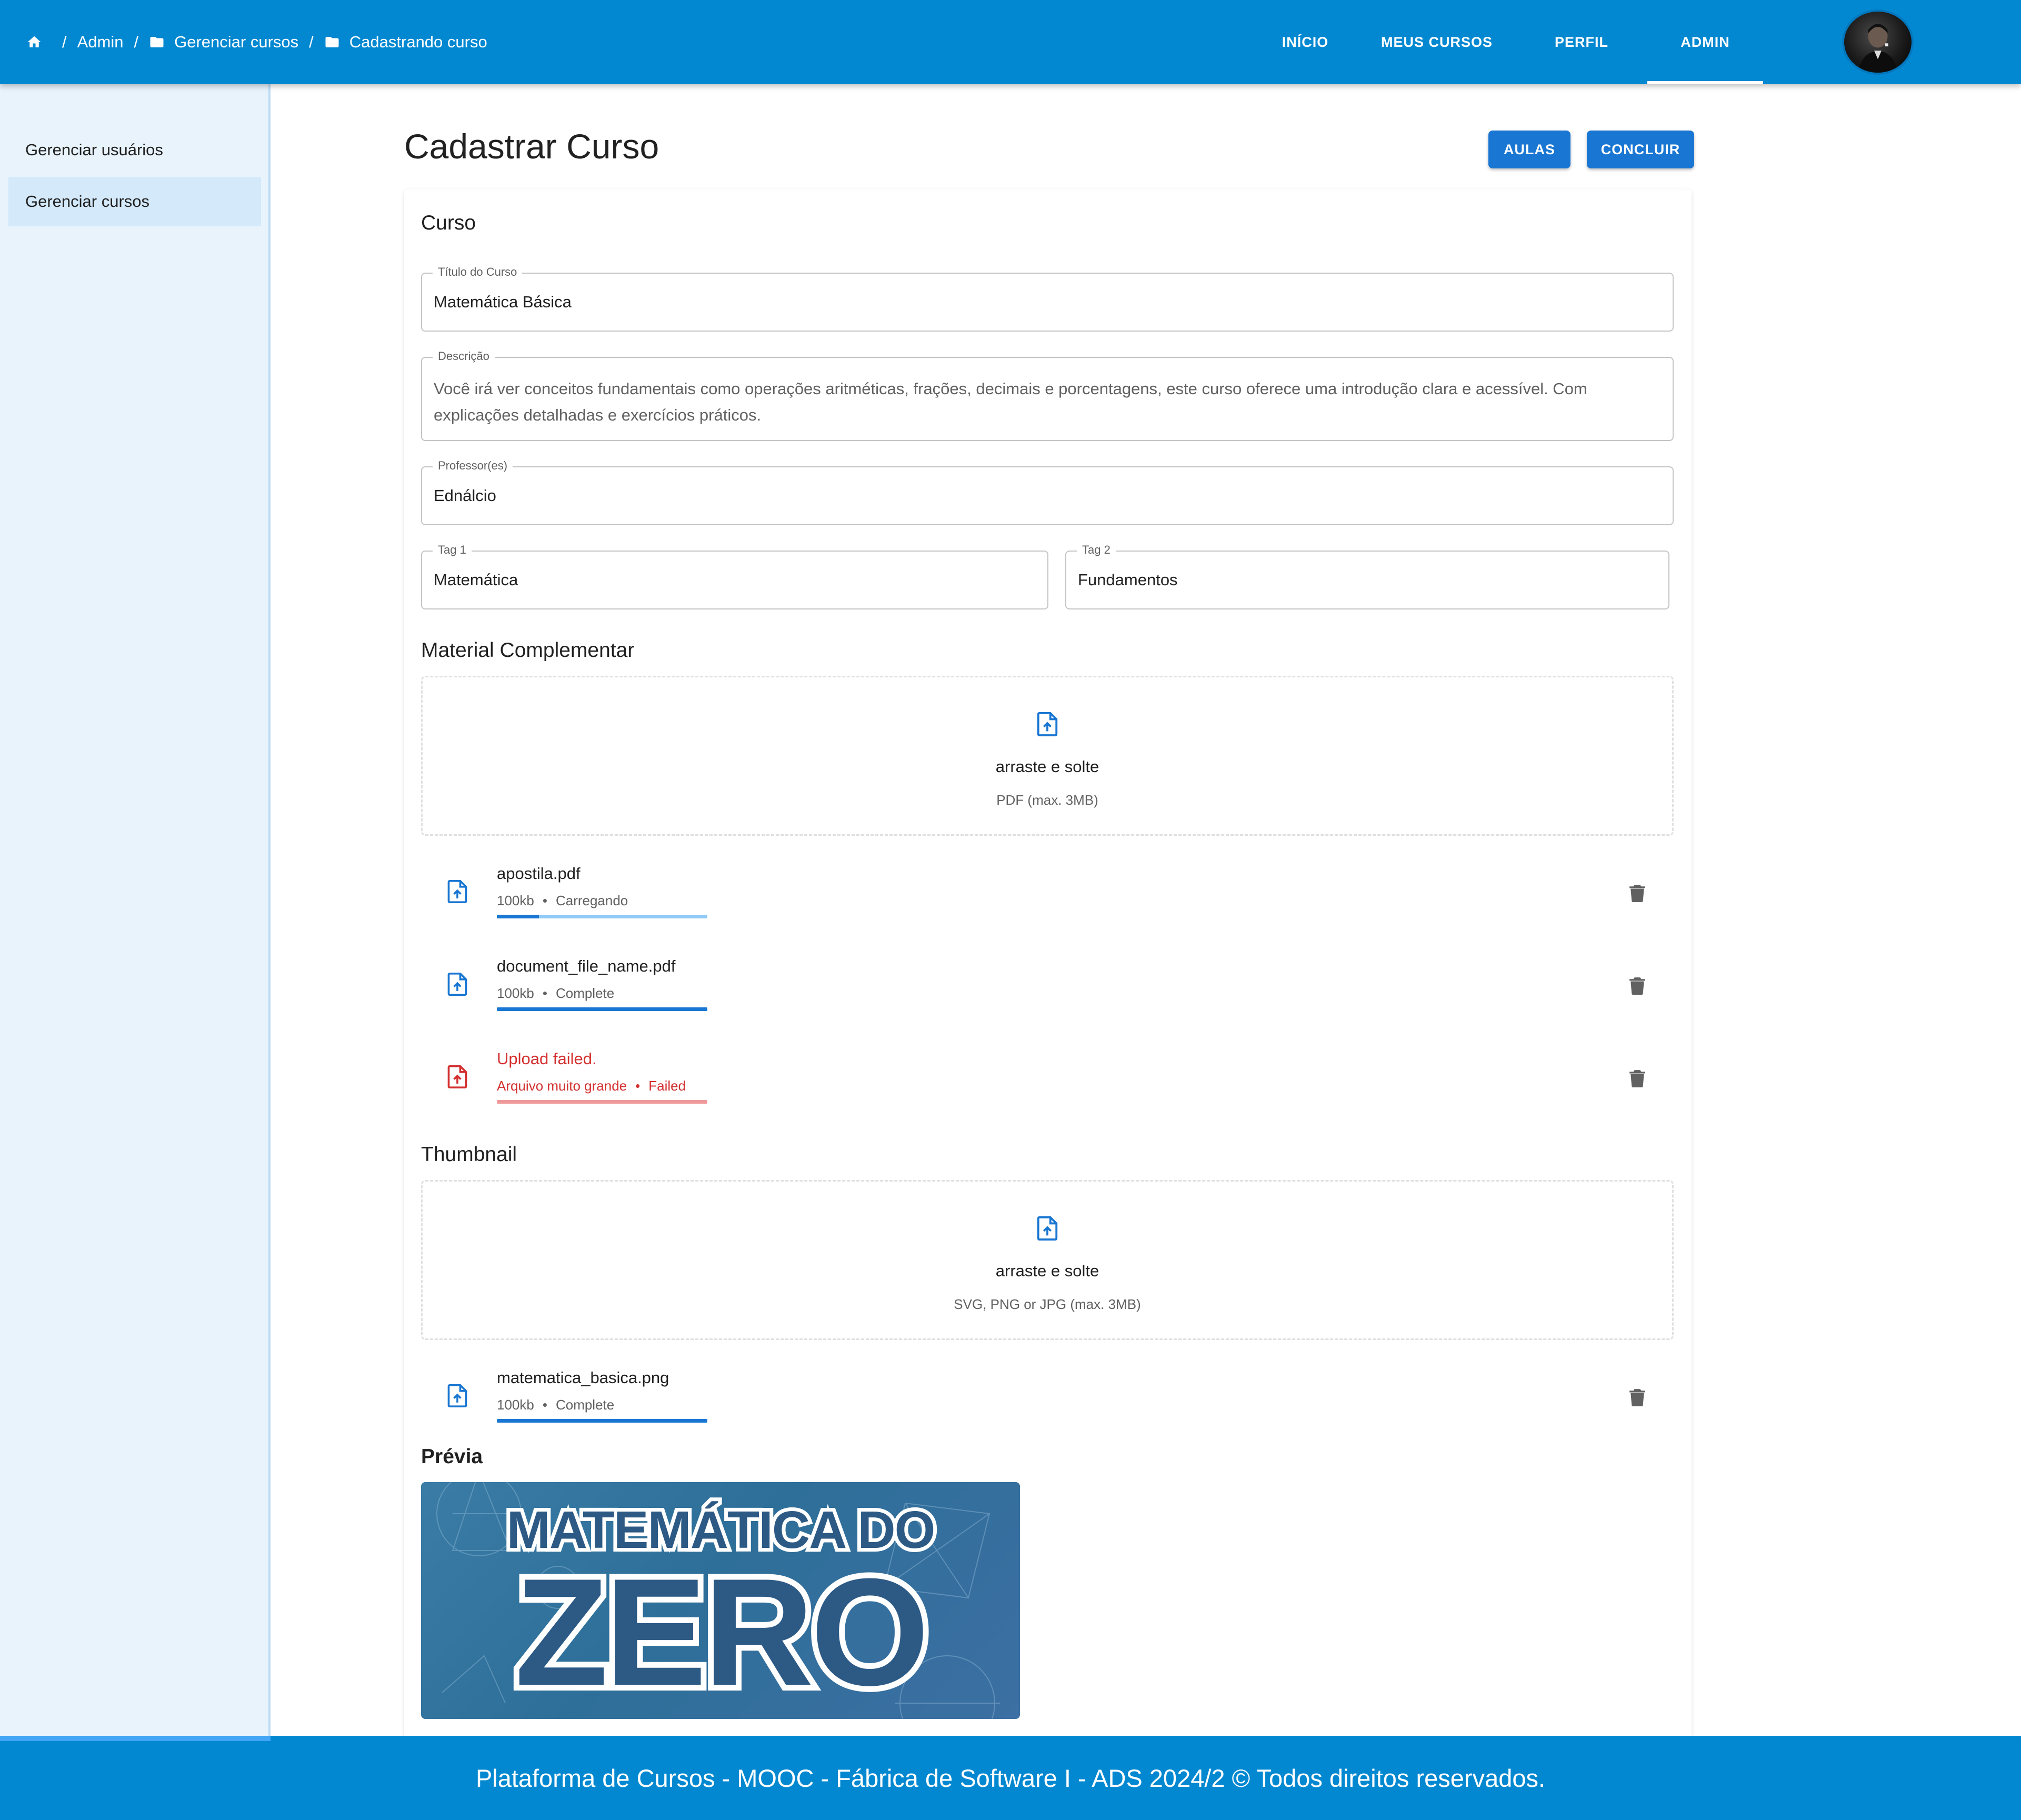 The image size is (2021, 1820). I want to click on tag1-field: Tag 1 Matemática, so click(734, 576).